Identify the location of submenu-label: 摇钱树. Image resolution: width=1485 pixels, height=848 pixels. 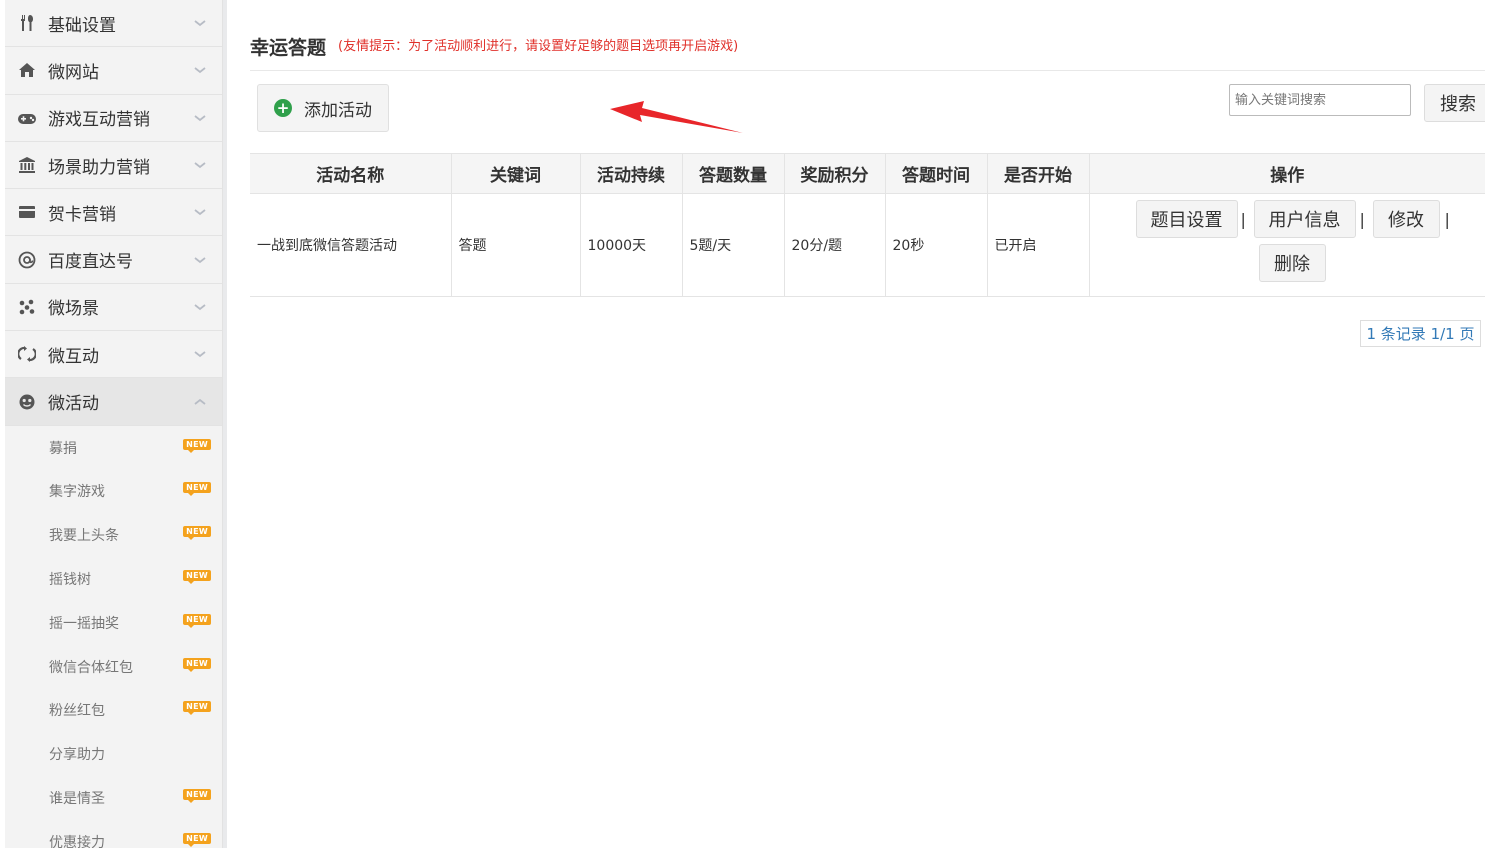
(70, 579).